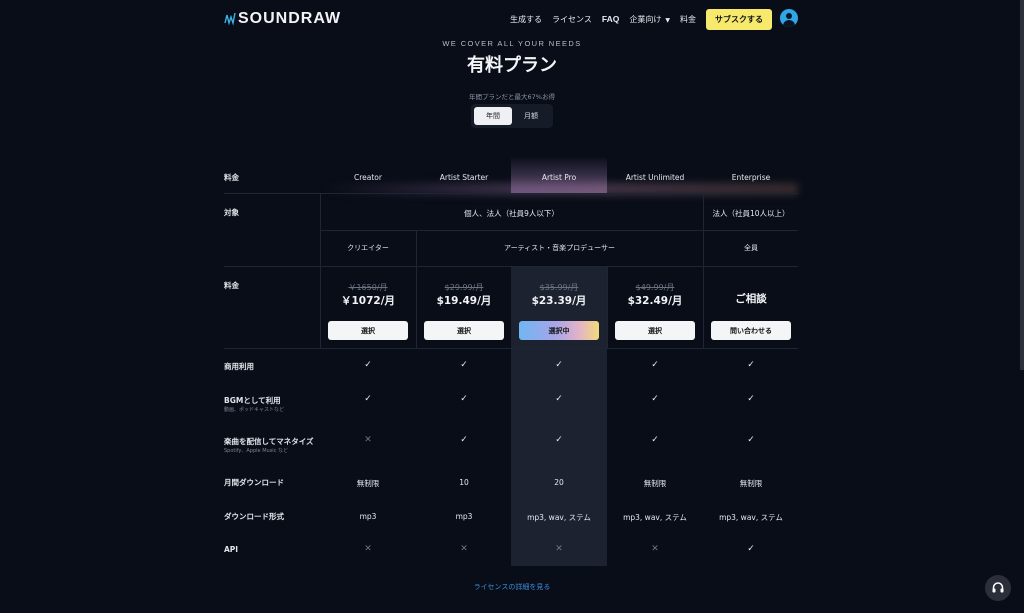 The image size is (1024, 613). I want to click on support-button, so click(998, 588).